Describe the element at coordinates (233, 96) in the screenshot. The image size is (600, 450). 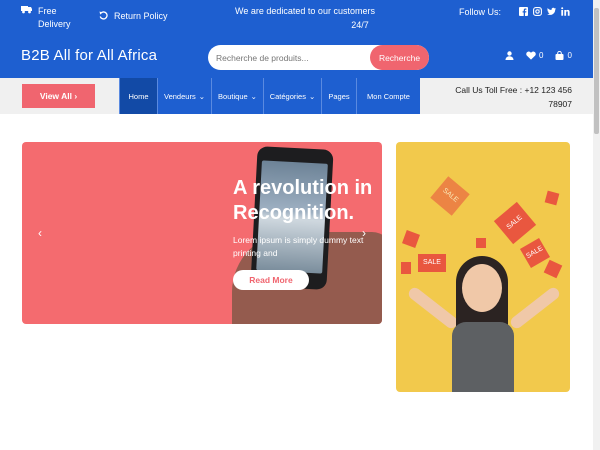
I see `menu-label: Boutique` at that location.